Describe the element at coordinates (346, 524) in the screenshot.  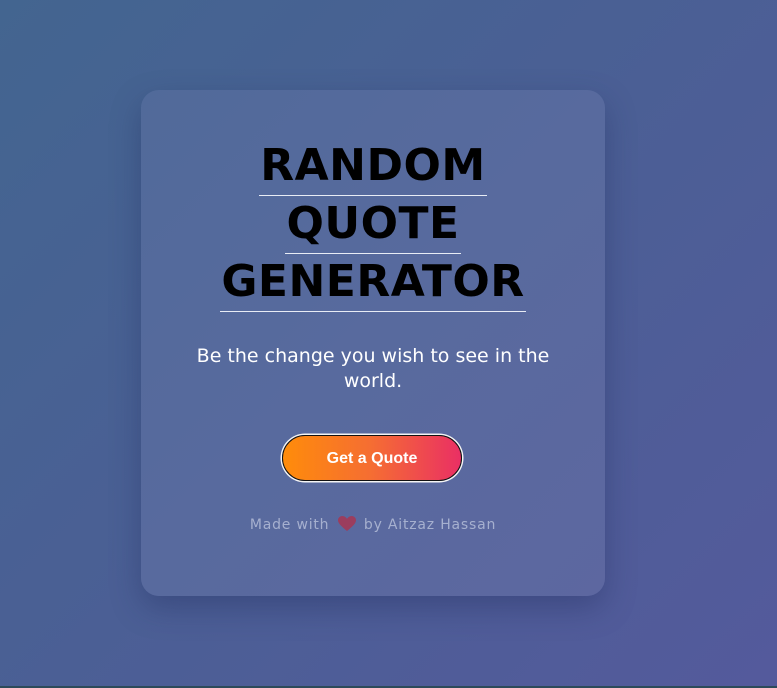
I see `heart-icon` at that location.